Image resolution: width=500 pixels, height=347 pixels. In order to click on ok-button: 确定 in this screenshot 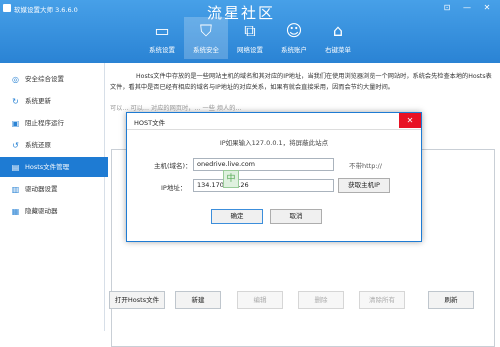, I will do `click(237, 216)`.